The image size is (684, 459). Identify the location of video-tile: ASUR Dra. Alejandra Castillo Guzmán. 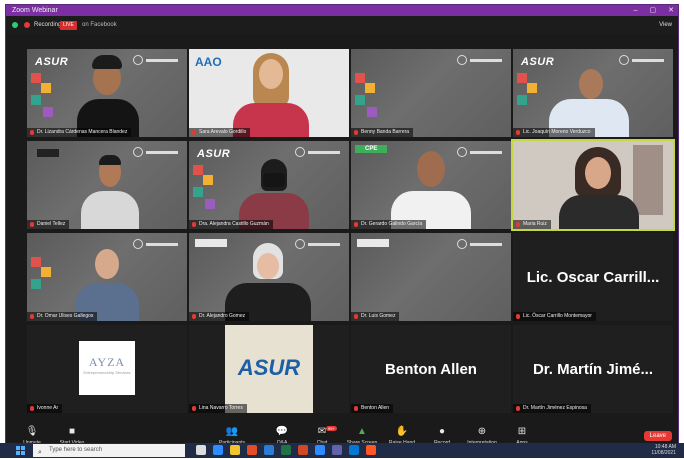
(269, 185).